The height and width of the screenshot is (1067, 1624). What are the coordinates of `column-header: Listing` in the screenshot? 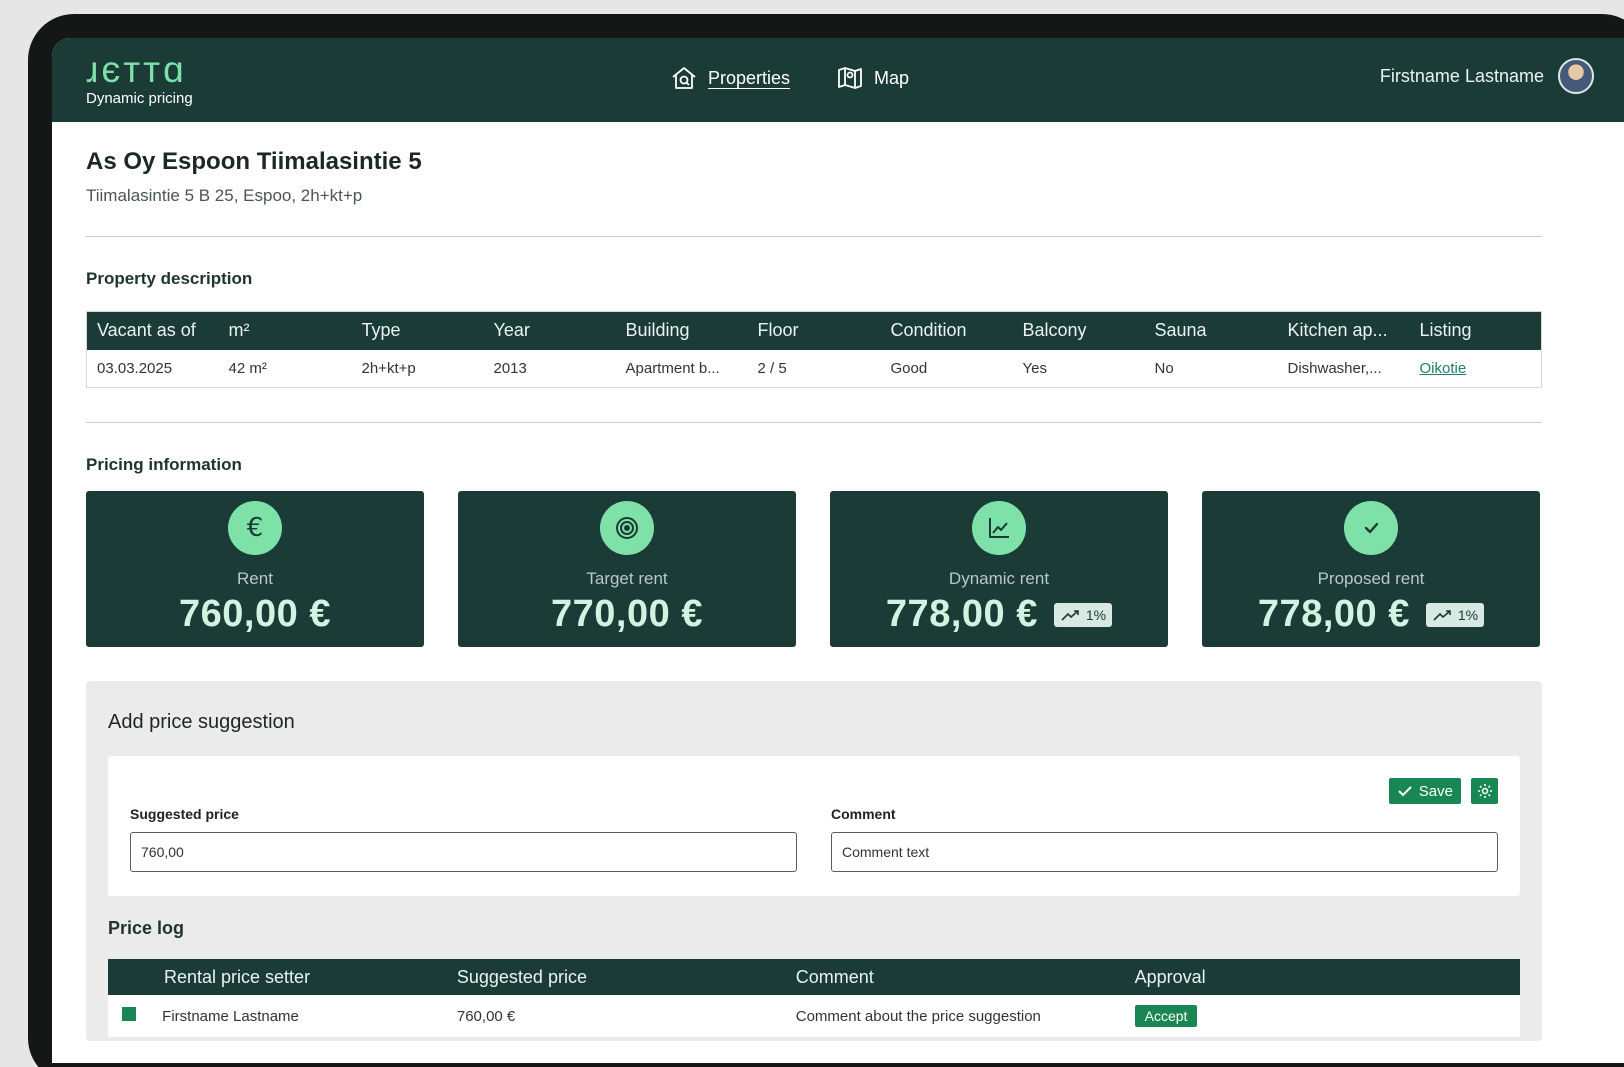 It's located at (1475, 330).